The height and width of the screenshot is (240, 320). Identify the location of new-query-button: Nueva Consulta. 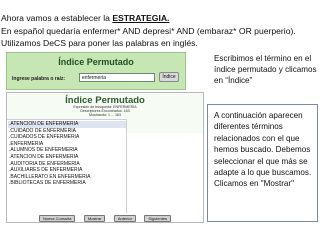
(57, 218).